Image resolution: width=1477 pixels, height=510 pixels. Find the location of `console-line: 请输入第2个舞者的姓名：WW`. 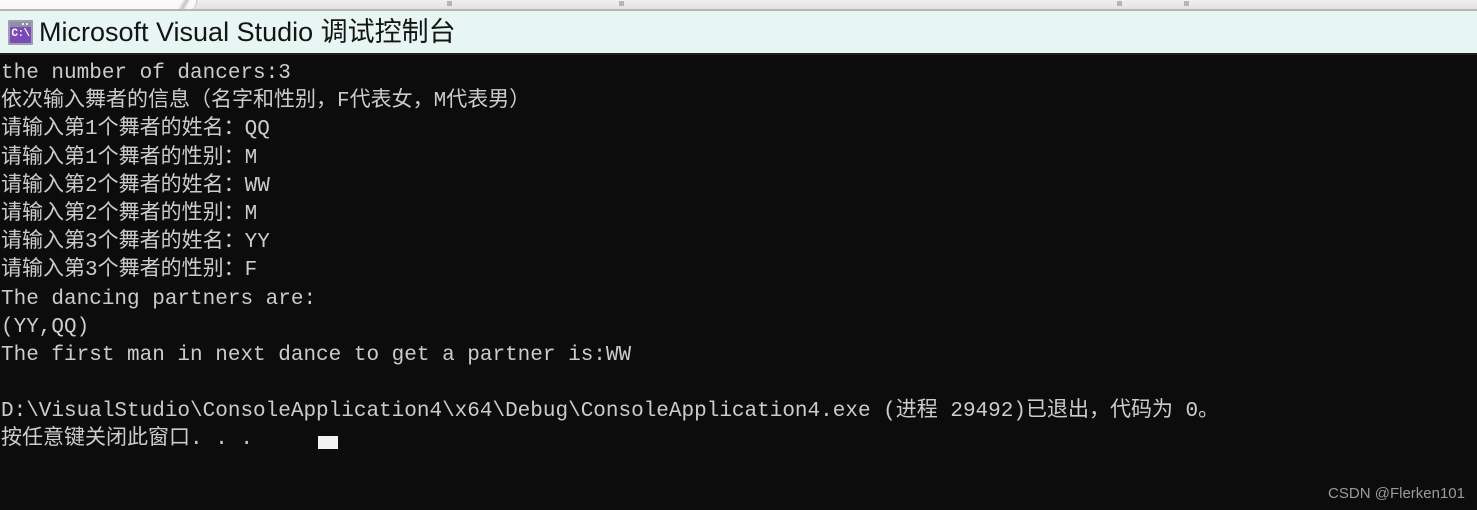

console-line: 请输入第2个舞者的姓名：WW is located at coordinates (135, 186).